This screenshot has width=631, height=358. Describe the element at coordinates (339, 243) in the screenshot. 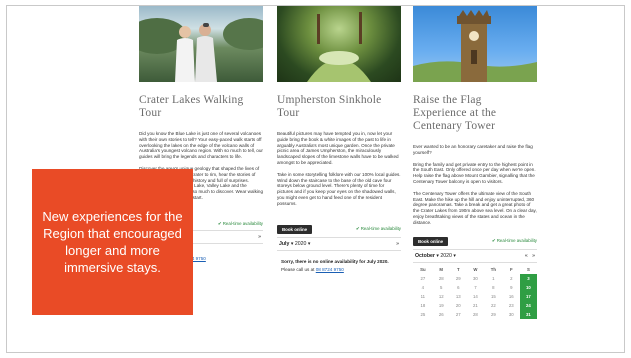

I see `month-selector: July ▾ 2020 ▾ »` at that location.